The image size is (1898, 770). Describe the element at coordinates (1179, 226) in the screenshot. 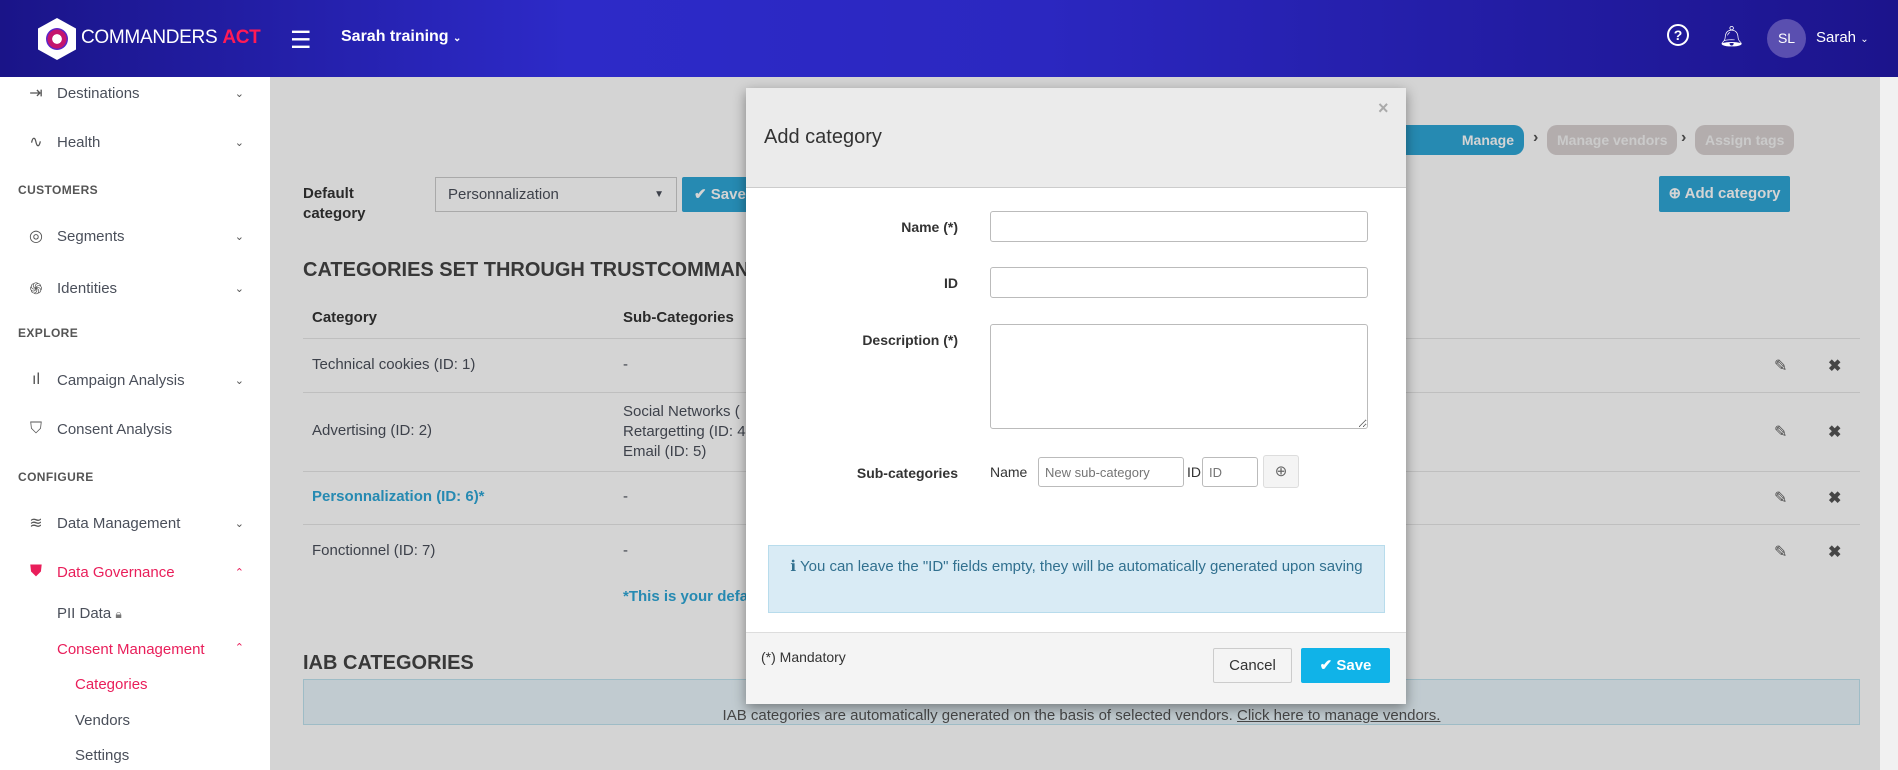

I see `name-input` at that location.